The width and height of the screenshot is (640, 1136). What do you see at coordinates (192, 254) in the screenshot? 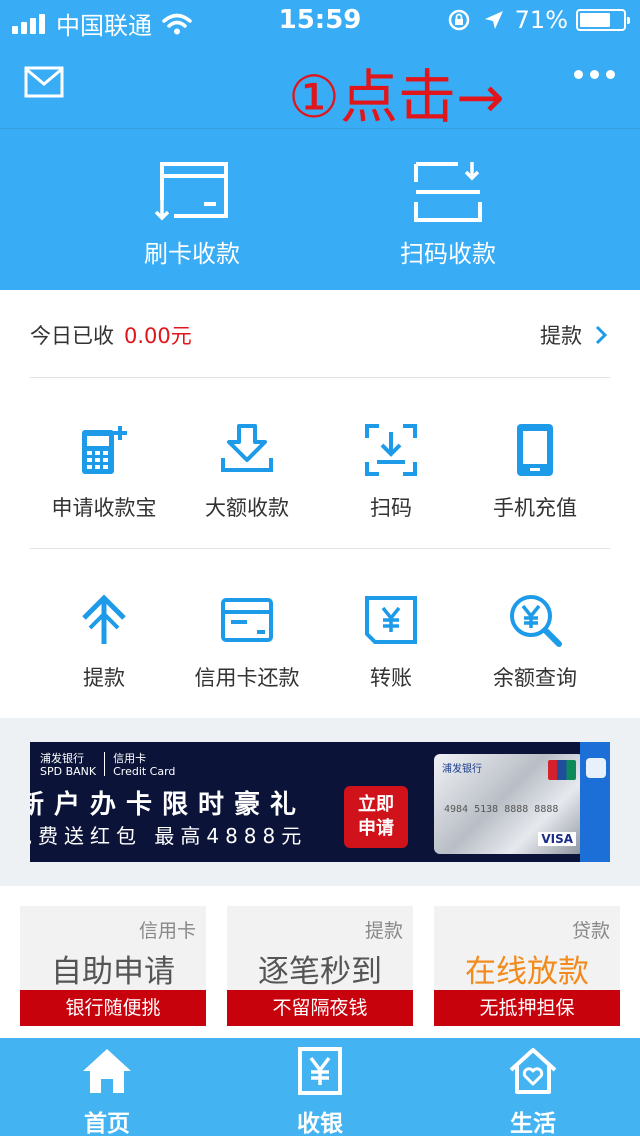
I see `swipe-card-label: 刷卡收款` at bounding box center [192, 254].